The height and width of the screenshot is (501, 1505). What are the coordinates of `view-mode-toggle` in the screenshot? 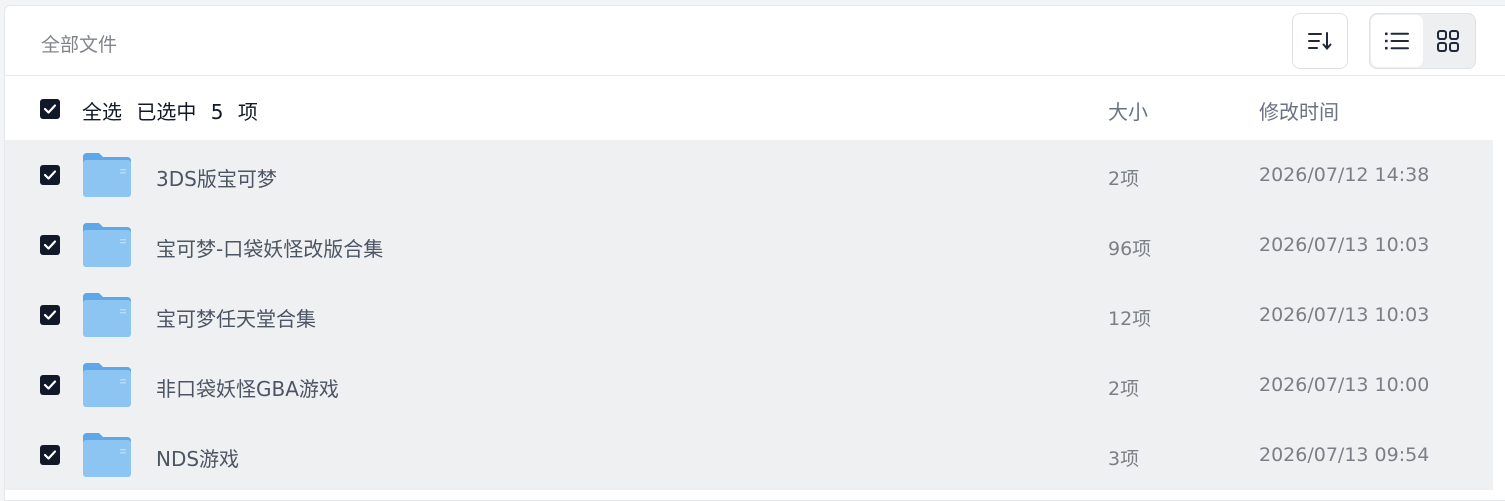 It's located at (1422, 41).